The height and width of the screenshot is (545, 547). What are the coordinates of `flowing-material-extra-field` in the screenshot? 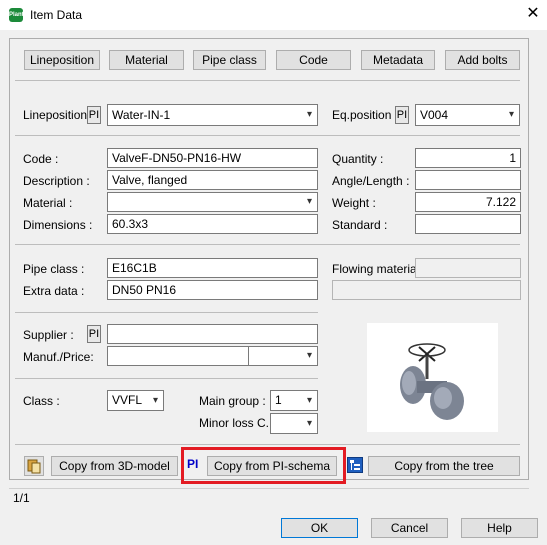 It's located at (426, 290).